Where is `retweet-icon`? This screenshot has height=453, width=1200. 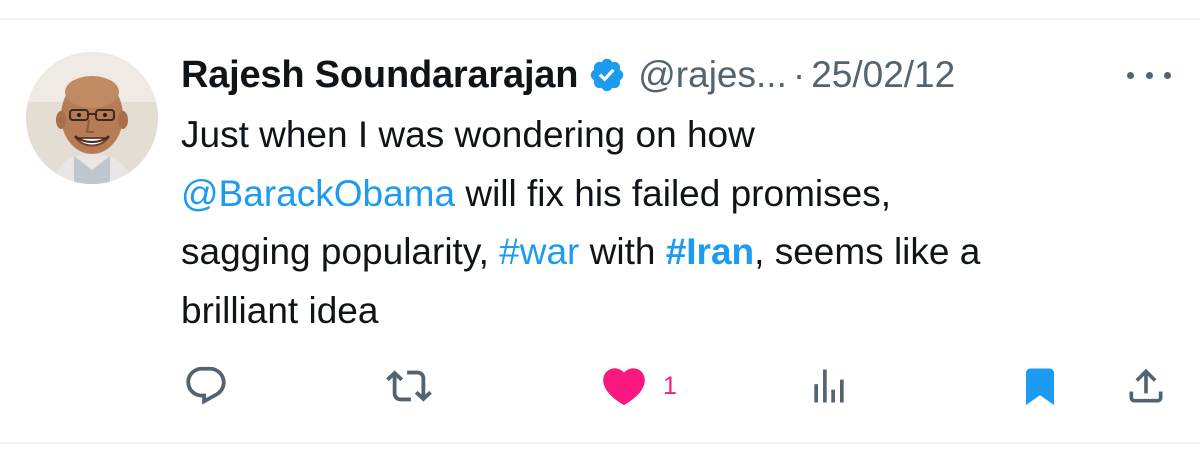
retweet-icon is located at coordinates (409, 386).